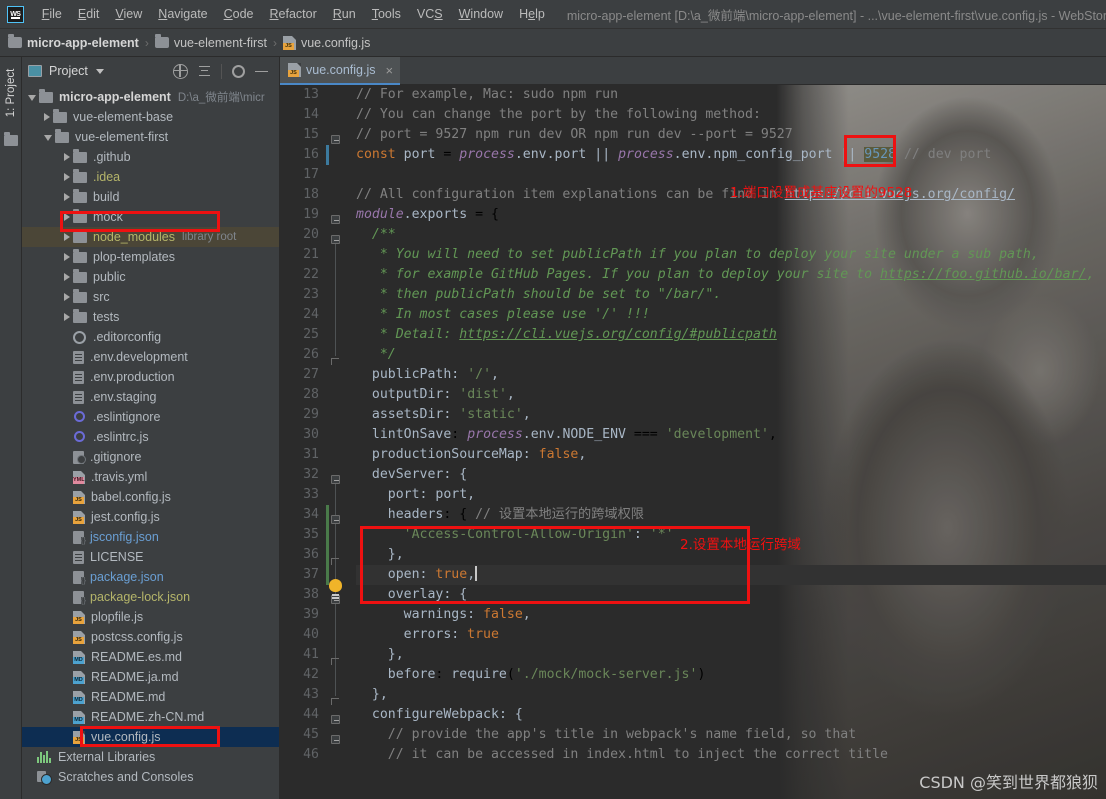  Describe the element at coordinates (335, 239) in the screenshot. I see `fold-marker-line20` at that location.